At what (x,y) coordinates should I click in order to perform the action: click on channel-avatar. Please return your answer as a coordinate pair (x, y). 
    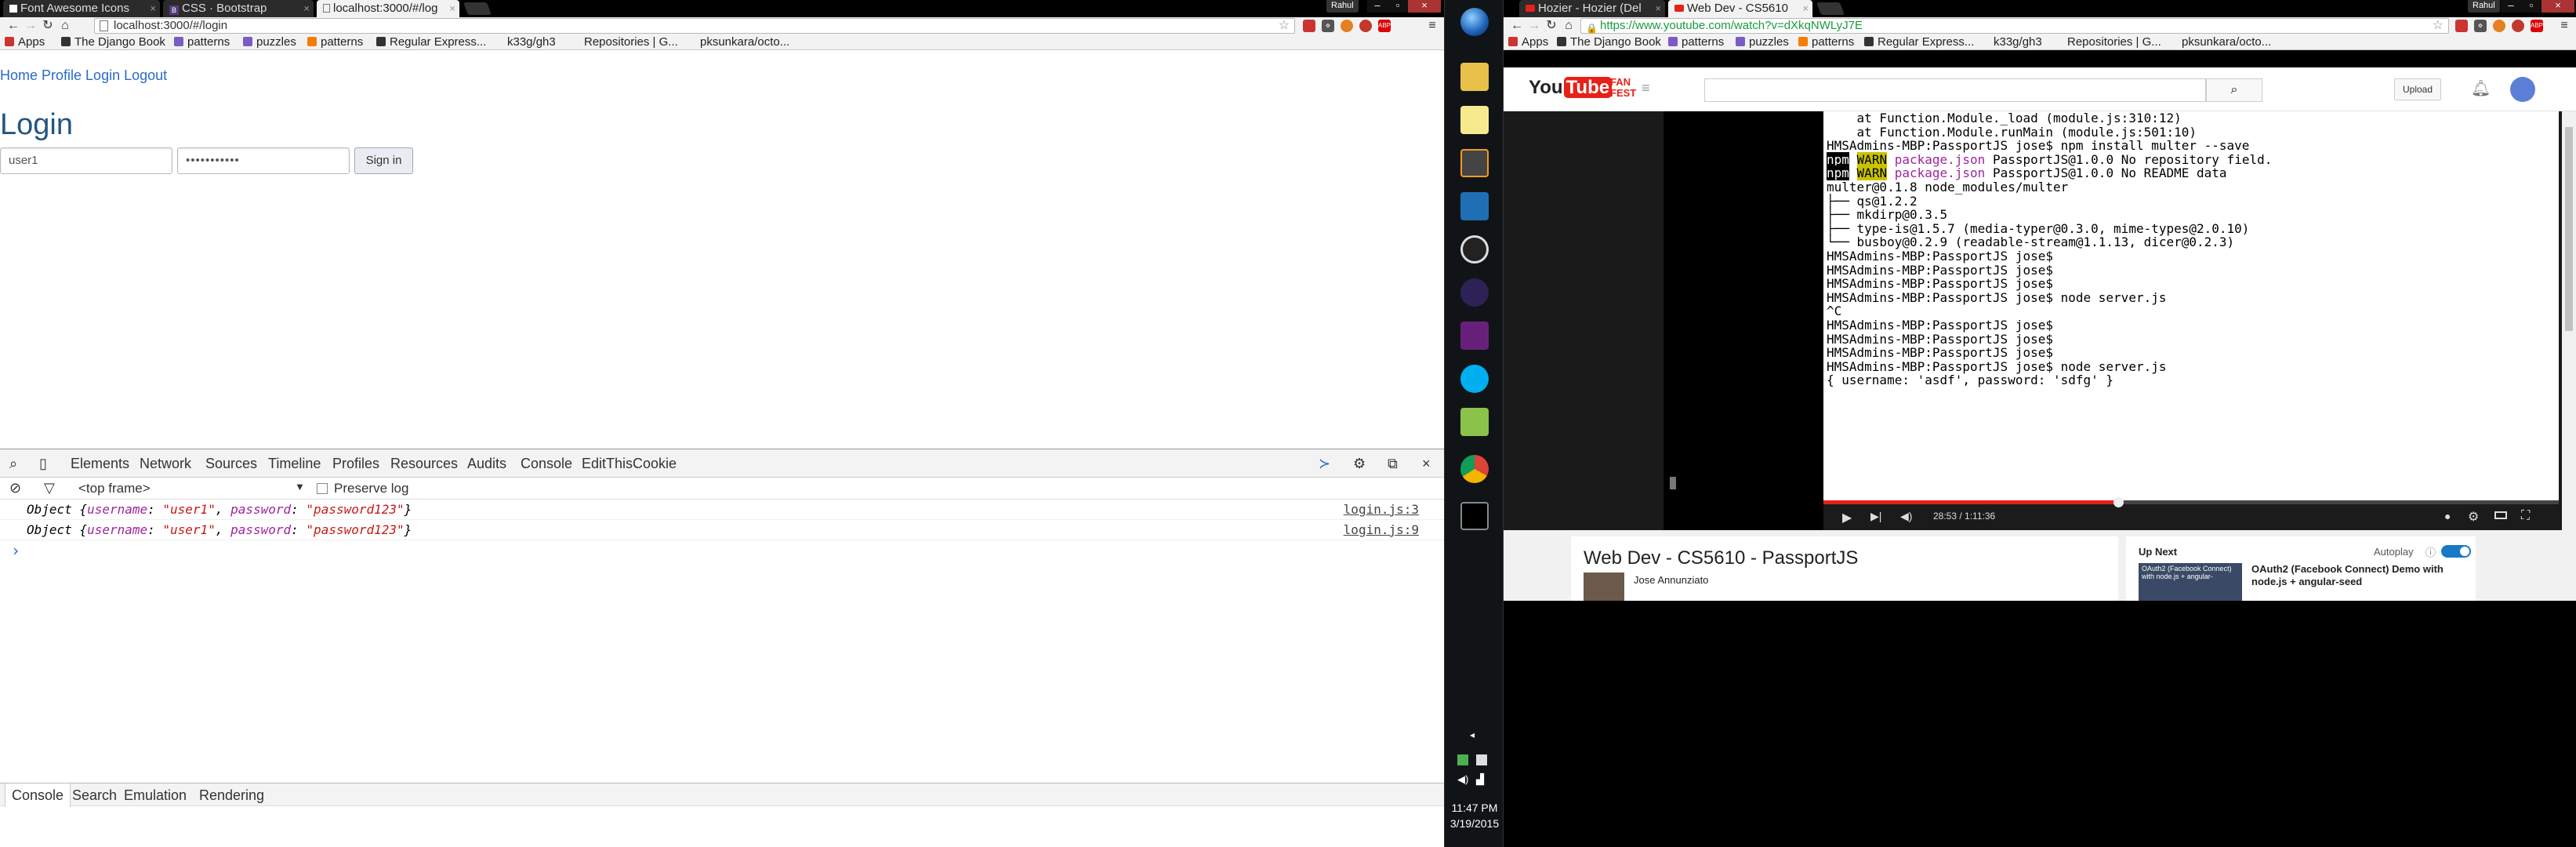
    Looking at the image, I should click on (1604, 587).